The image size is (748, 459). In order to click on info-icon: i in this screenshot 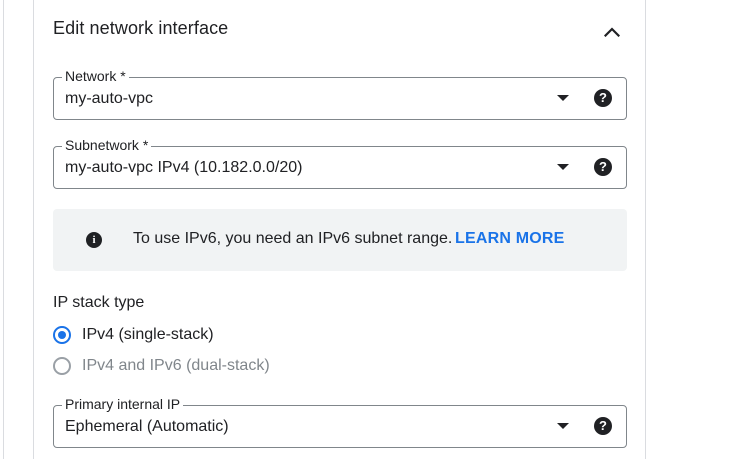, I will do `click(94, 240)`.